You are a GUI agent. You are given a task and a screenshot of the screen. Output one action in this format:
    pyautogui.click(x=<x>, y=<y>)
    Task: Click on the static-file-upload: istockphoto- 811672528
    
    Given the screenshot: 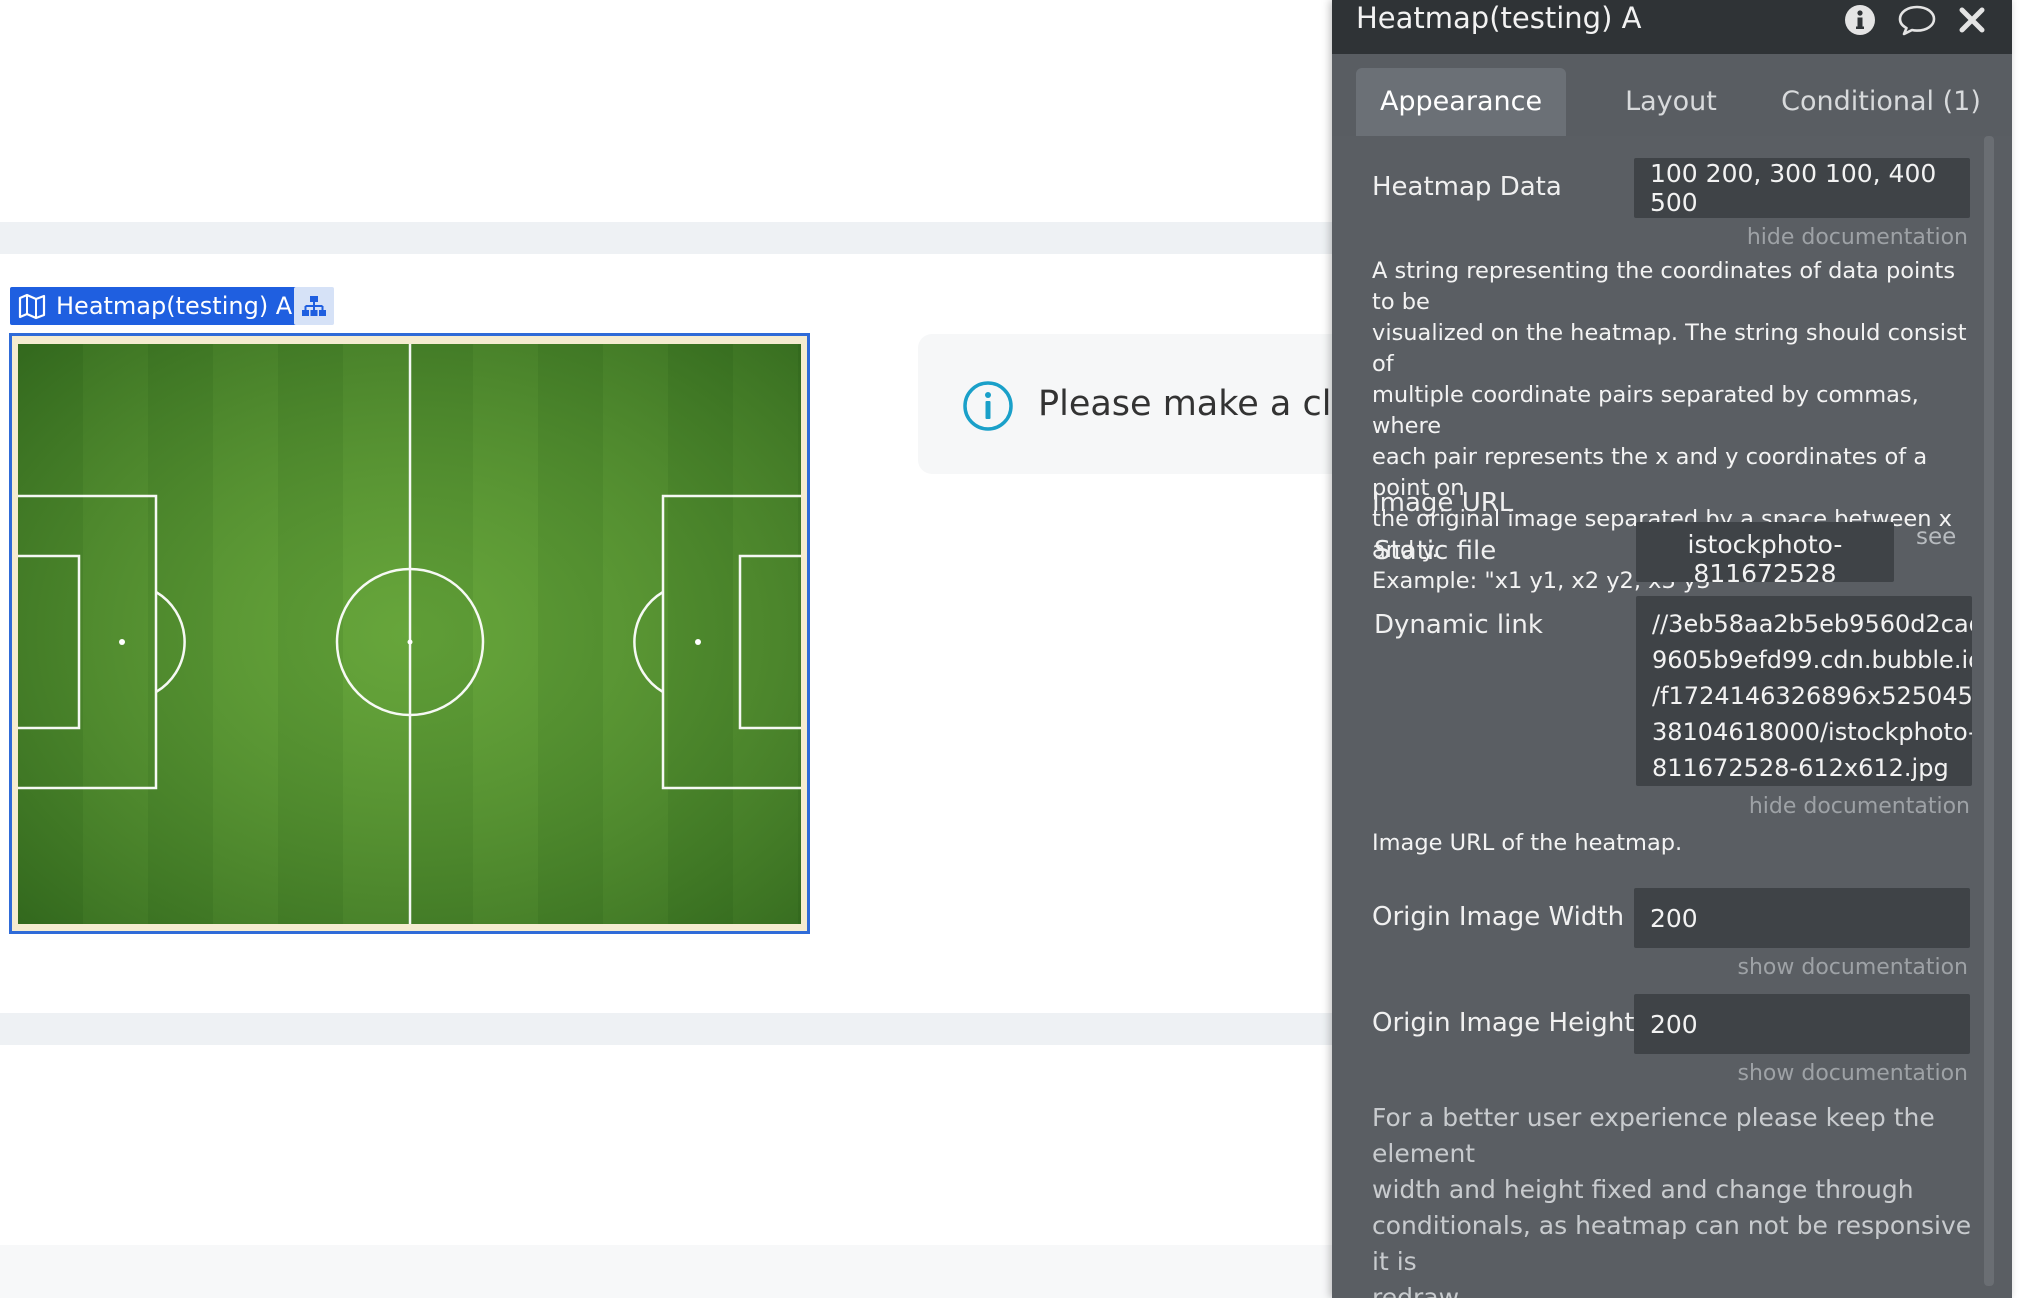 What is the action you would take?
    pyautogui.click(x=1765, y=552)
    